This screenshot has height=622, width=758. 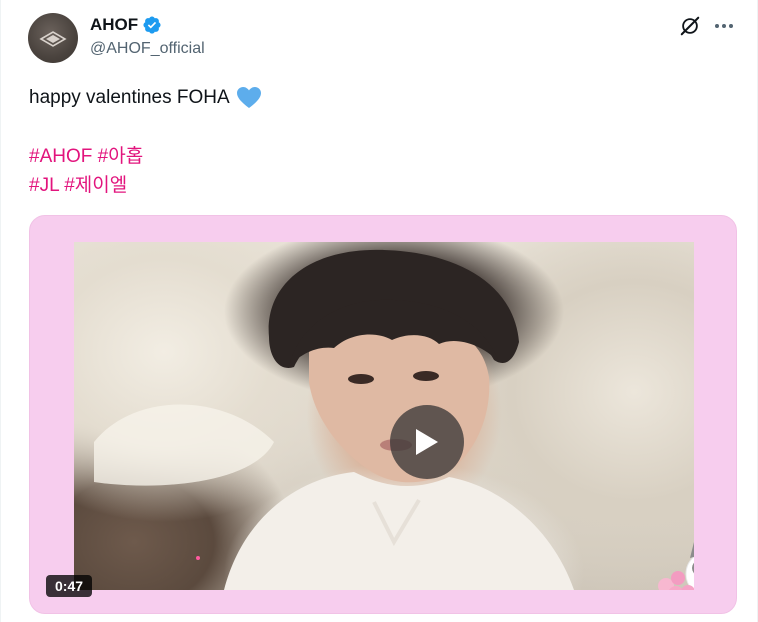 What do you see at coordinates (95, 185) in the screenshot?
I see `hashtag-link: #제이엘` at bounding box center [95, 185].